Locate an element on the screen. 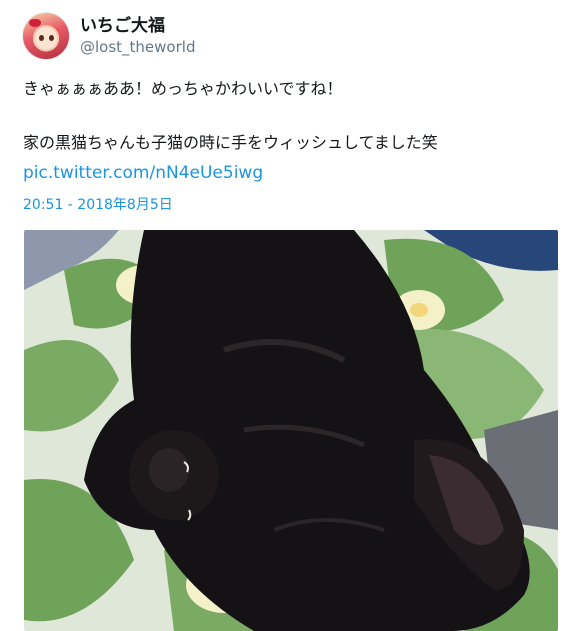 The width and height of the screenshot is (583, 631). tweet-header: いちご大福 @lost_theworld is located at coordinates (108, 36).